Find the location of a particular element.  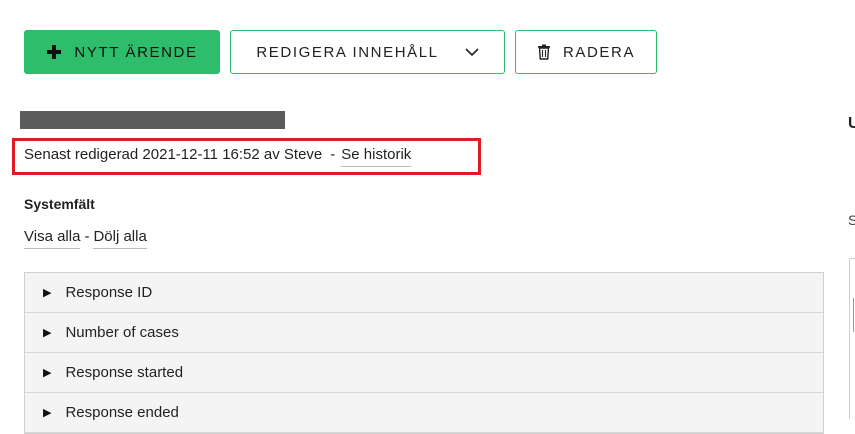

redacted-title is located at coordinates (152, 120).